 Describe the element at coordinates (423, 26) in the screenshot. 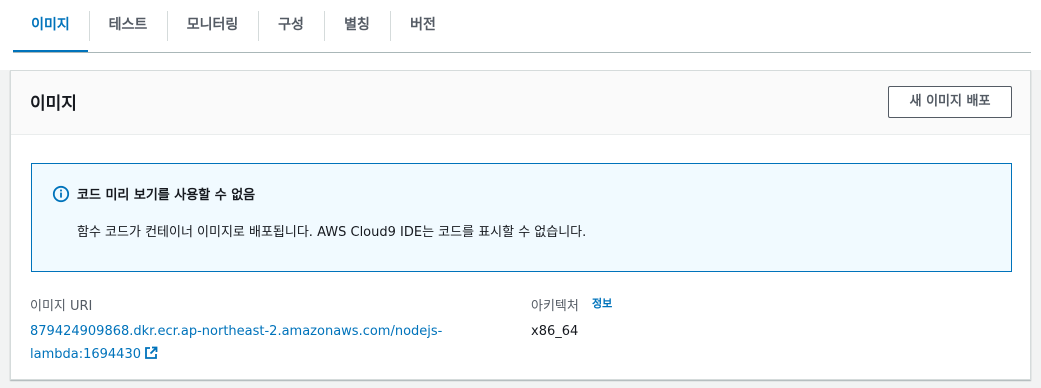

I see `tab-versions: 버전` at that location.